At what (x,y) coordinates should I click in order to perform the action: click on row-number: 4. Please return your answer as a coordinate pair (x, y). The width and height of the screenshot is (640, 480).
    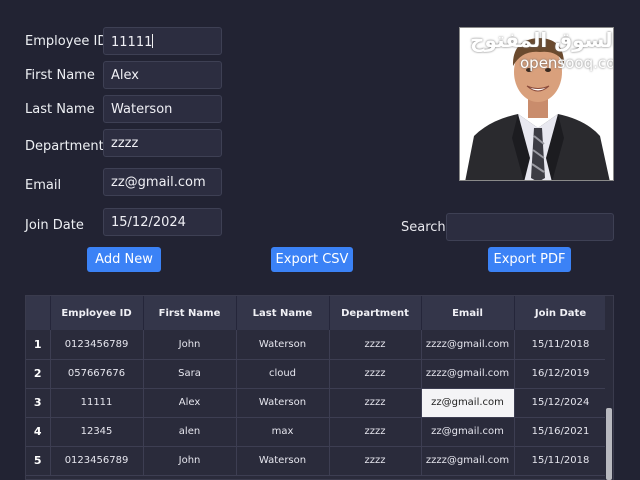
    Looking at the image, I should click on (38, 432).